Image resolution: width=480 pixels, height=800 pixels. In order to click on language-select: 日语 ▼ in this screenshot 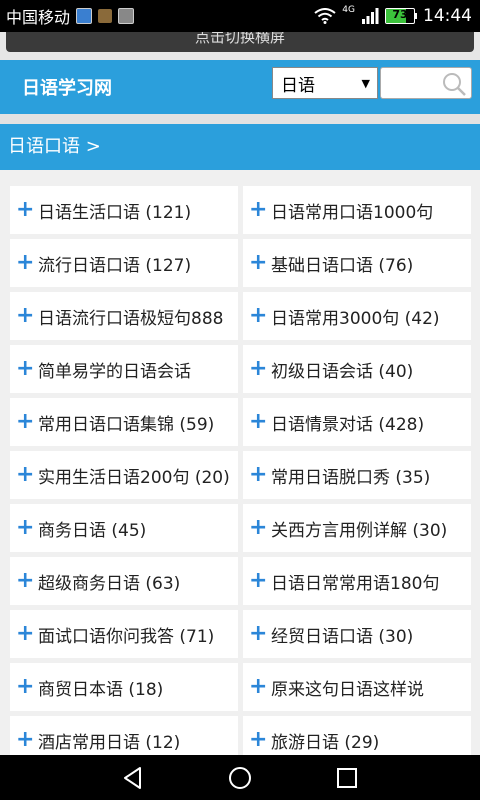, I will do `click(325, 83)`.